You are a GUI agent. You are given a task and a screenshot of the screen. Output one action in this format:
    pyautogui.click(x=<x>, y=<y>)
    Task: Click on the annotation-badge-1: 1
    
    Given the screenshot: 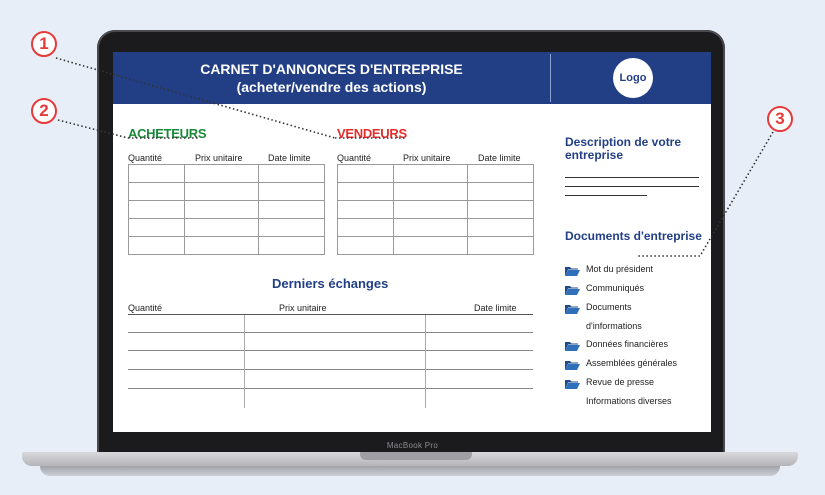 What is the action you would take?
    pyautogui.click(x=44, y=44)
    